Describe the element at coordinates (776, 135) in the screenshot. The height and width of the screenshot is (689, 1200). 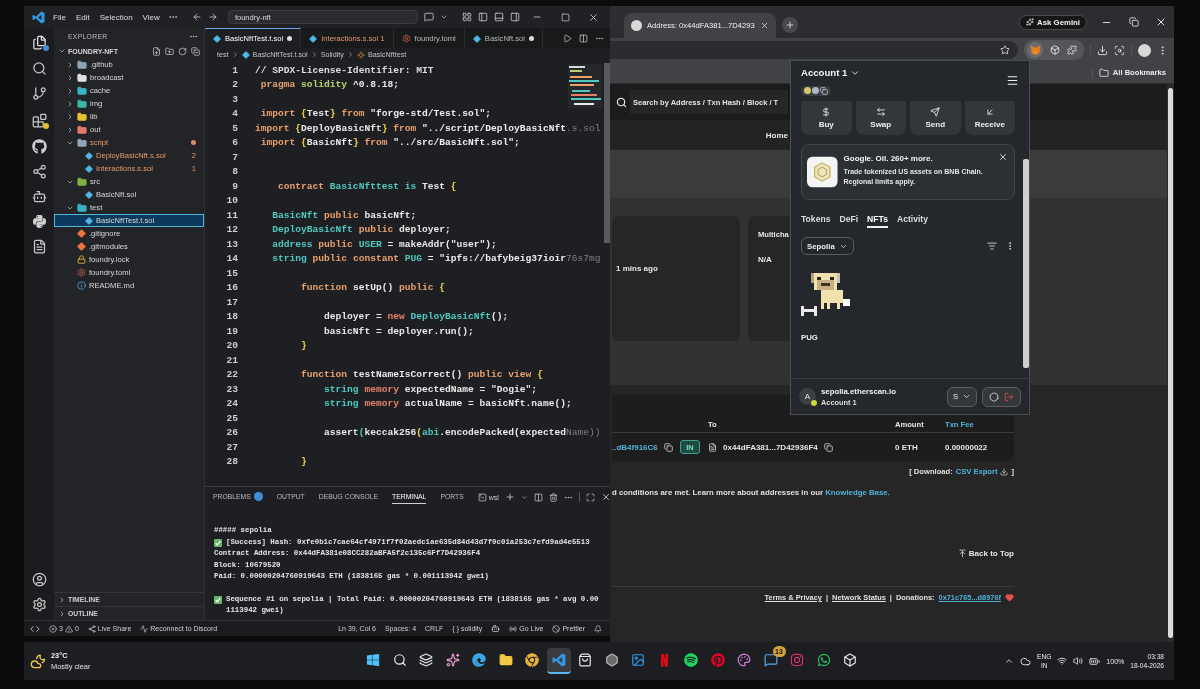
I see `nav-link: Home` at that location.